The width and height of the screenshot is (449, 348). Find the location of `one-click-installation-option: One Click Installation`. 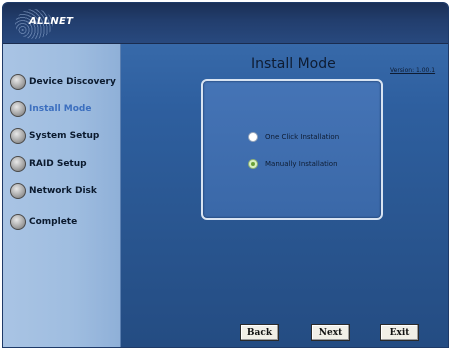

one-click-installation-option: One Click Installation is located at coordinates (293, 137).